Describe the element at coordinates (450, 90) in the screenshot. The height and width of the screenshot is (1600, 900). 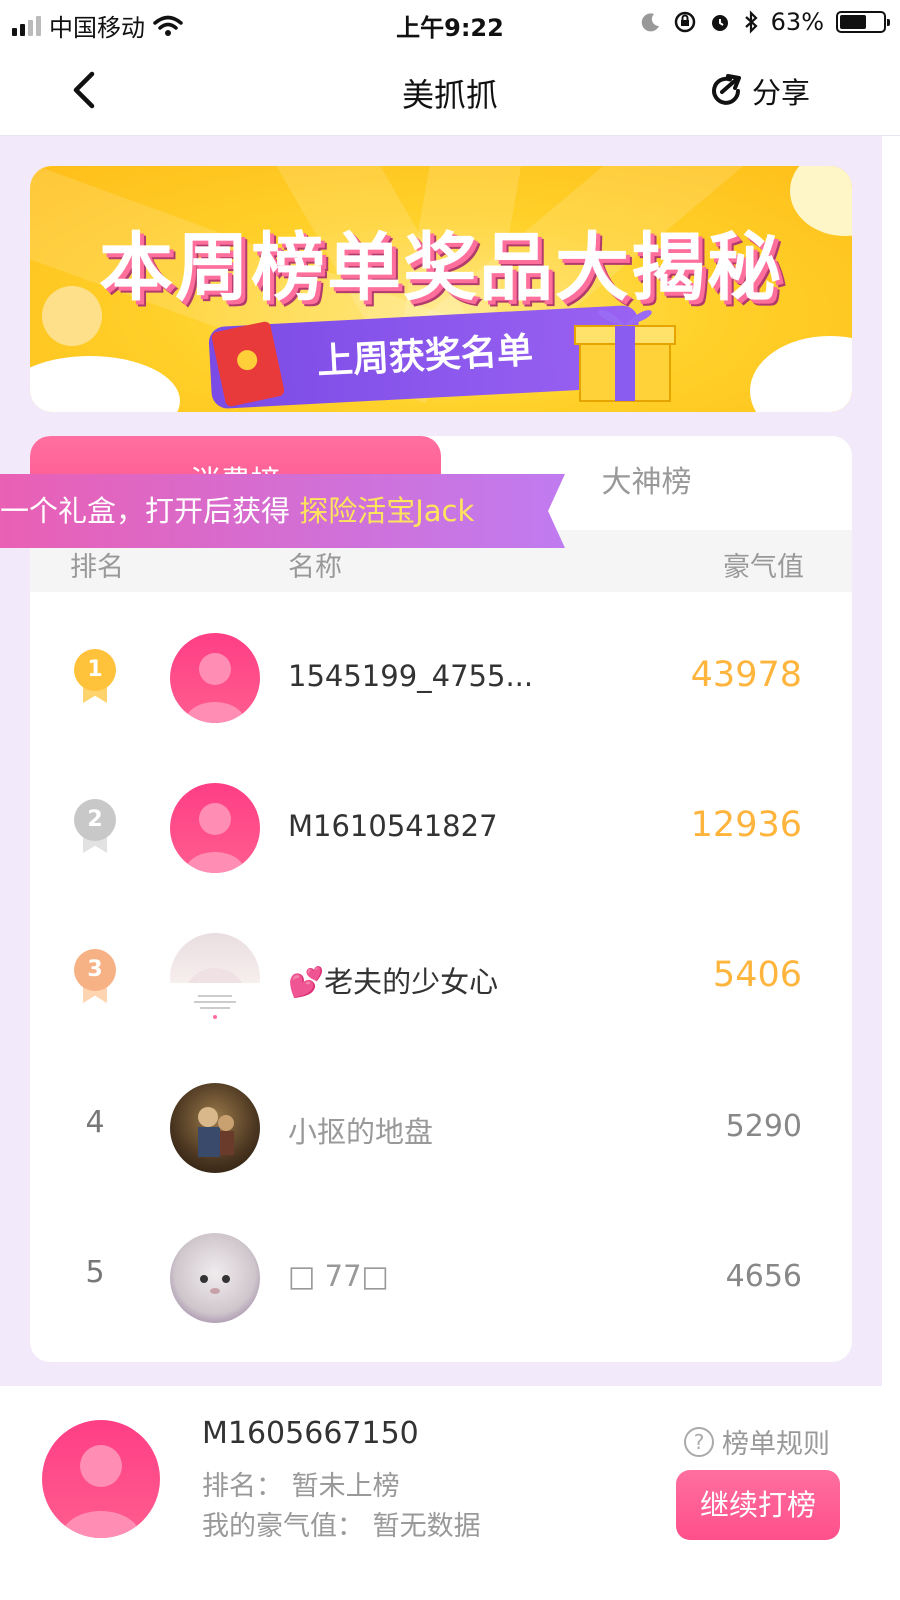
I see `nav-bar: 美抓抓 分享` at that location.